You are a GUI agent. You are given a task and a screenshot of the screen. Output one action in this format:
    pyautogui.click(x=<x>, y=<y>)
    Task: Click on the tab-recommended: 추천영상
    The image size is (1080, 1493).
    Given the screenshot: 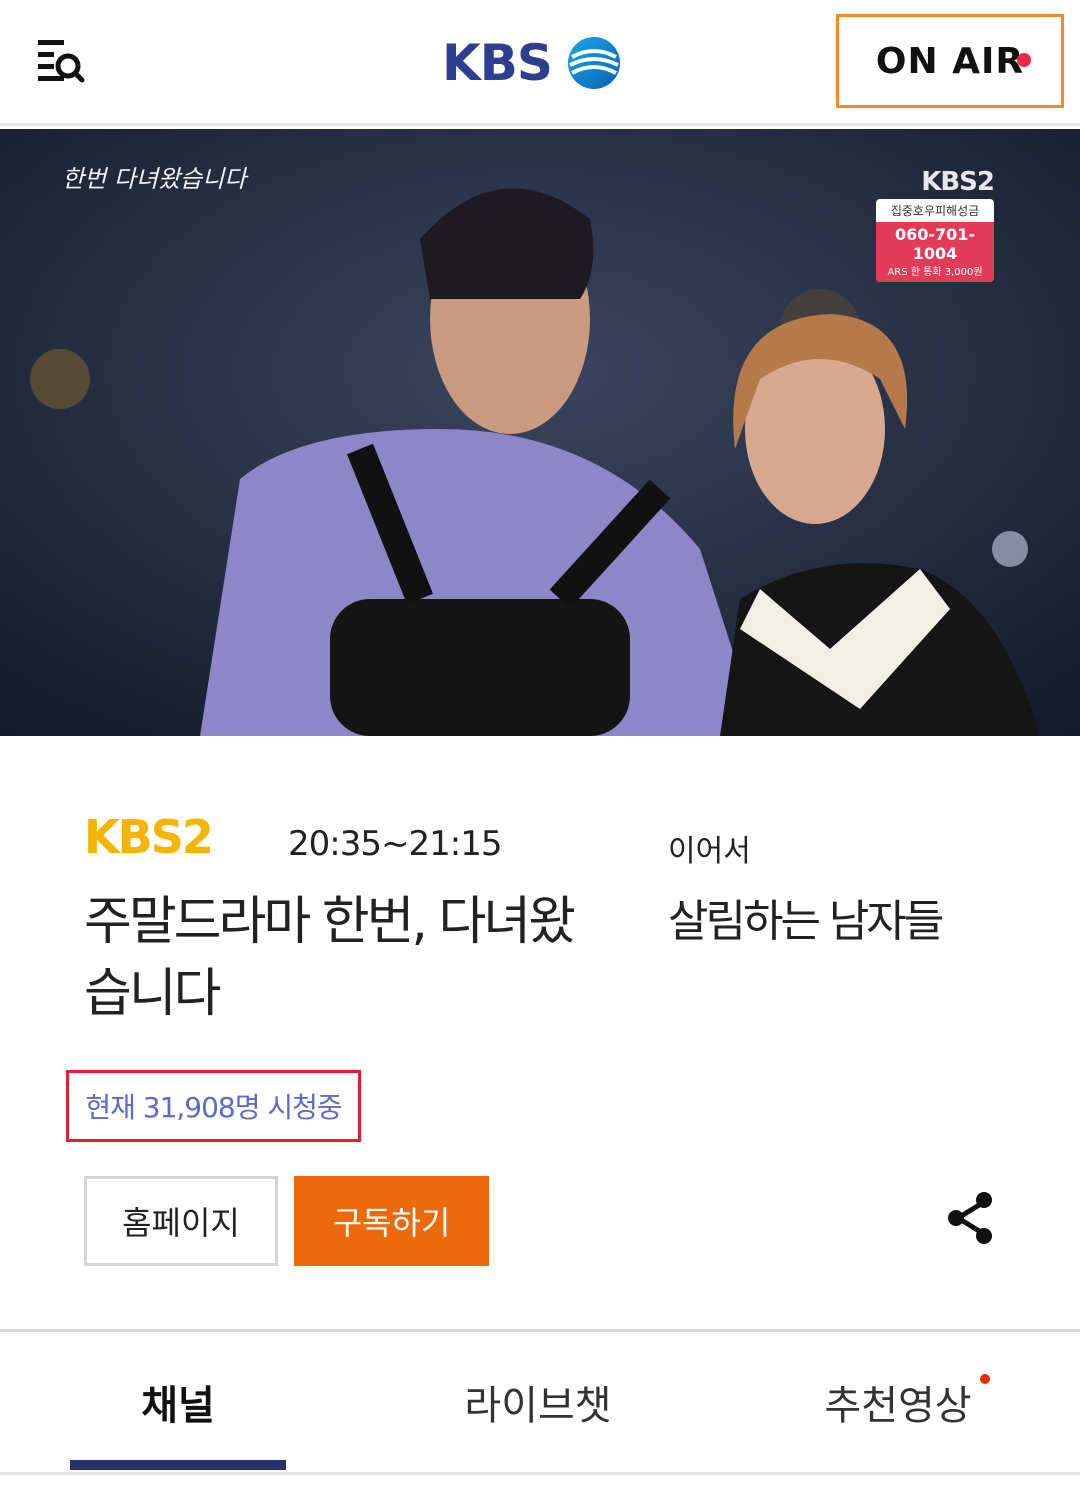 What is the action you would take?
    pyautogui.click(x=898, y=1402)
    